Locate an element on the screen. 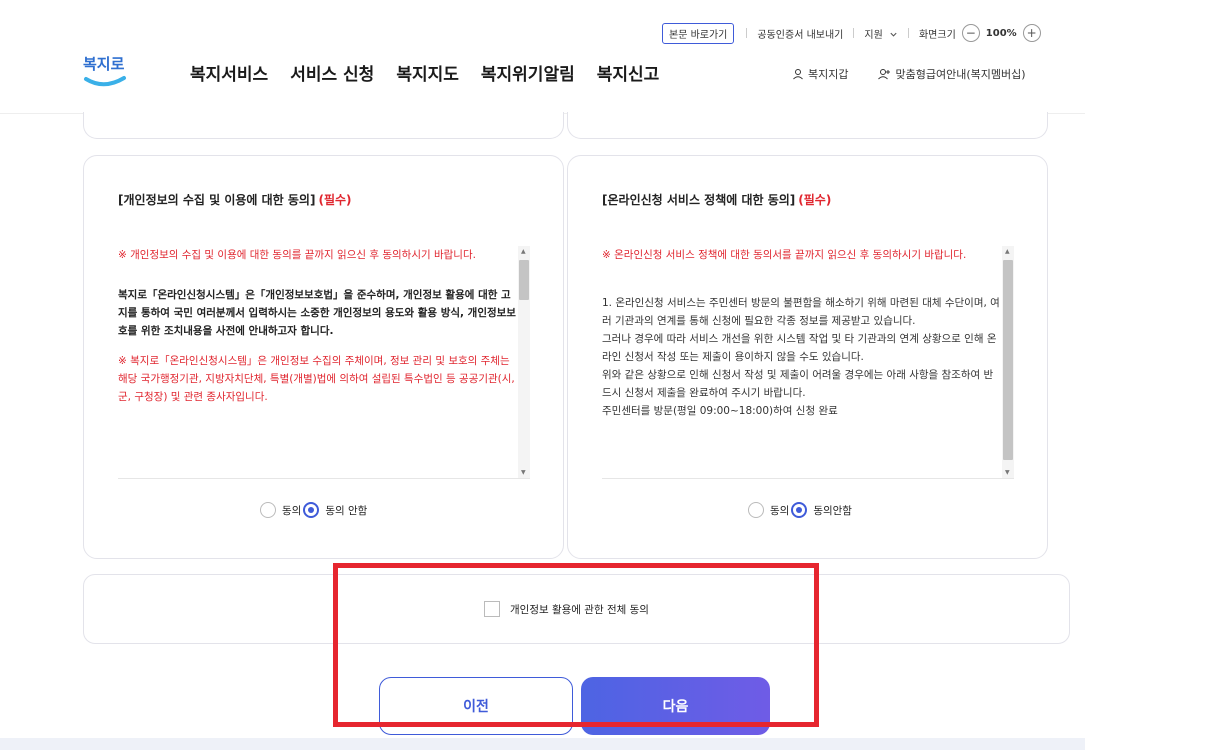 Image resolution: width=1231 pixels, height=750 pixels. membership-link: 맞춤형급여안내(복지멤버십) is located at coordinates (952, 74).